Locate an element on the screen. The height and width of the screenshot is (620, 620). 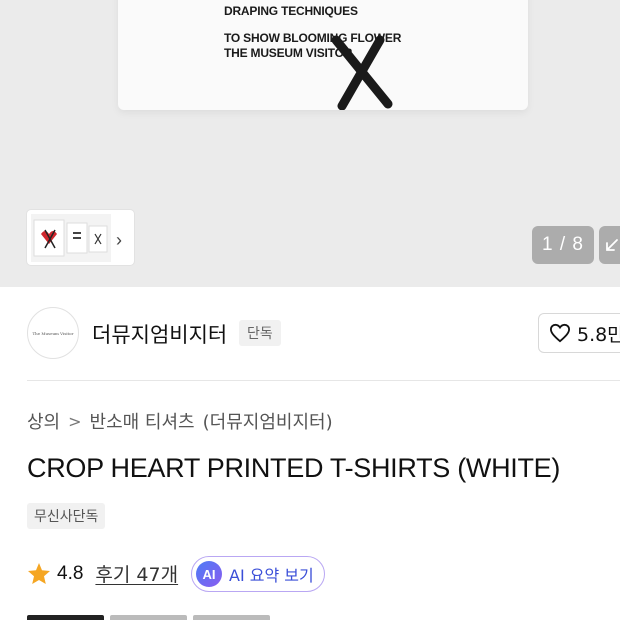
breadcrumb-item-subcategory: 반소매 티셔츠 is located at coordinates (142, 421).